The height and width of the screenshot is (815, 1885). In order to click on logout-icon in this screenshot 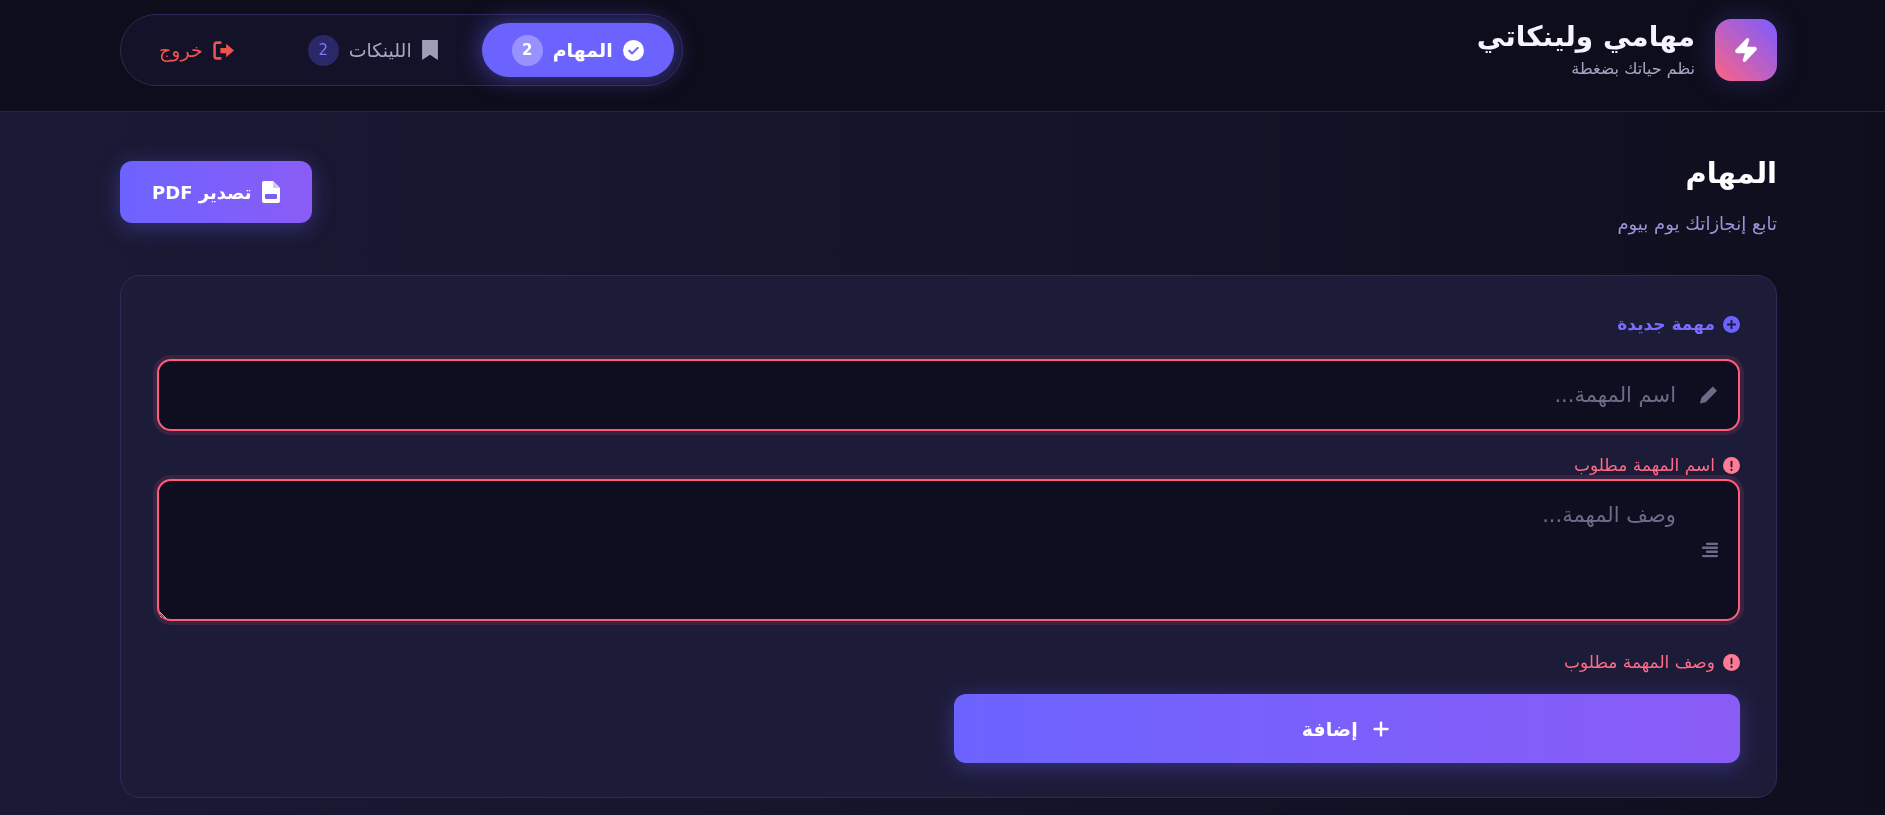, I will do `click(223, 50)`.